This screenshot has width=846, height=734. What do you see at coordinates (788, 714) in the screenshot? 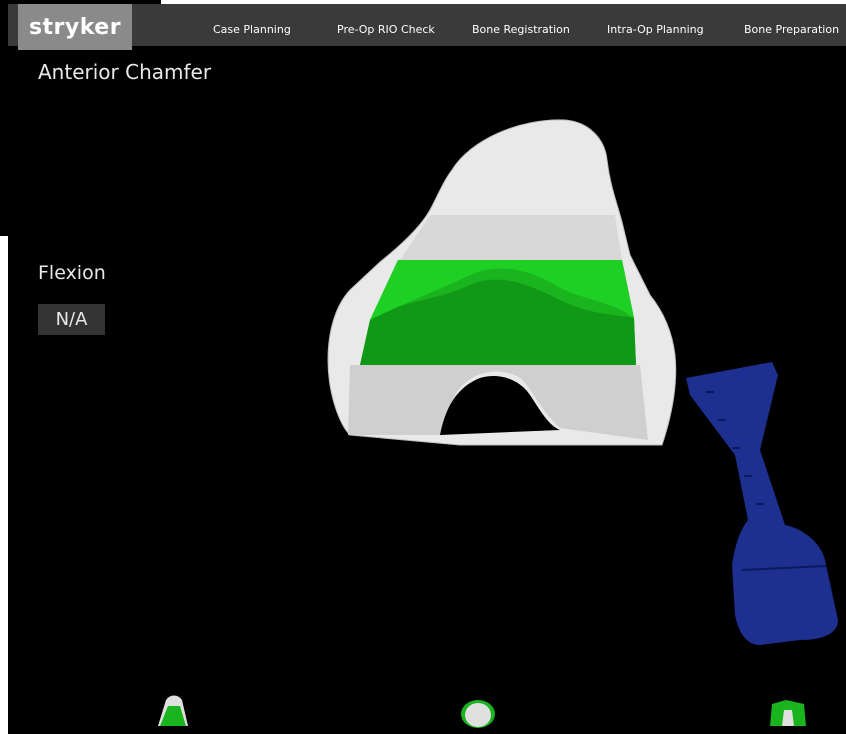
I see `femur-side-view-icon` at bounding box center [788, 714].